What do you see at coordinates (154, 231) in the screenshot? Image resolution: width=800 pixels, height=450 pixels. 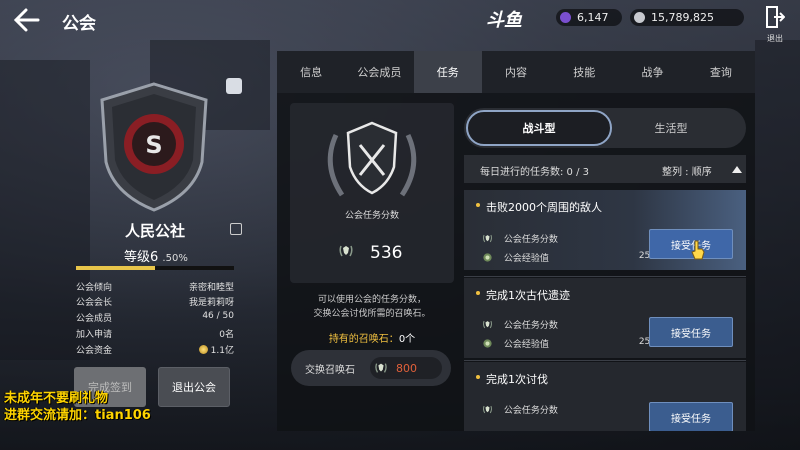 I see `guild-name: 人民公社` at bounding box center [154, 231].